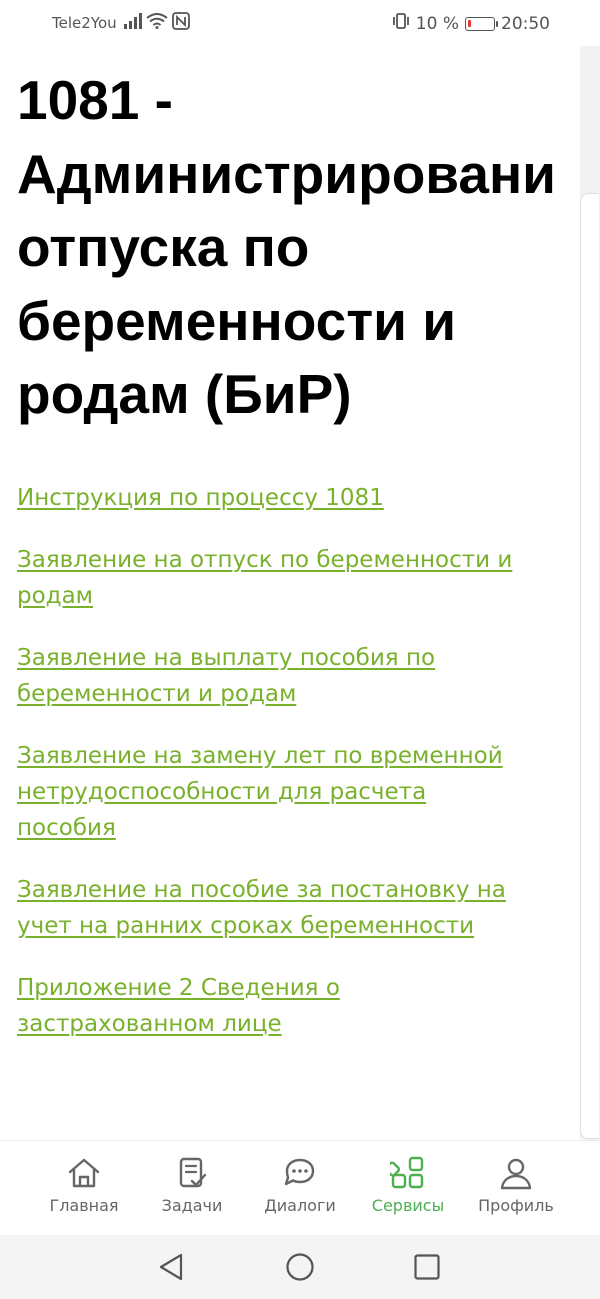  I want to click on nav-profile: Профиль, so click(516, 1188).